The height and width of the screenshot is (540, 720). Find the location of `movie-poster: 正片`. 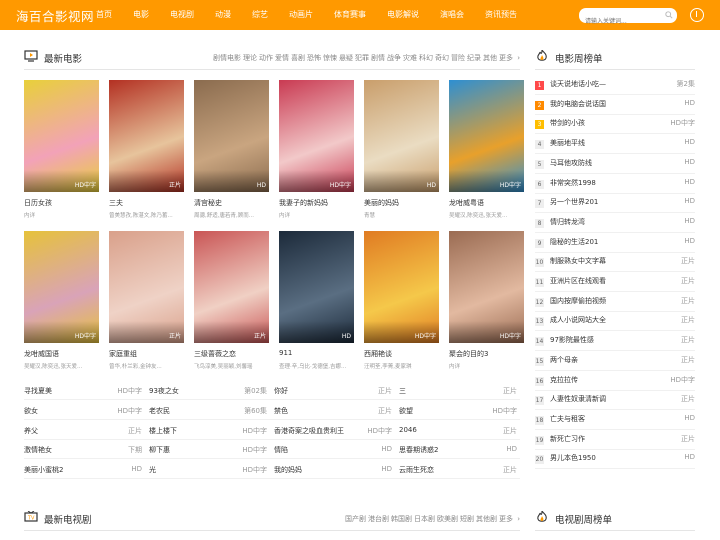

movie-poster: 正片 is located at coordinates (146, 287).